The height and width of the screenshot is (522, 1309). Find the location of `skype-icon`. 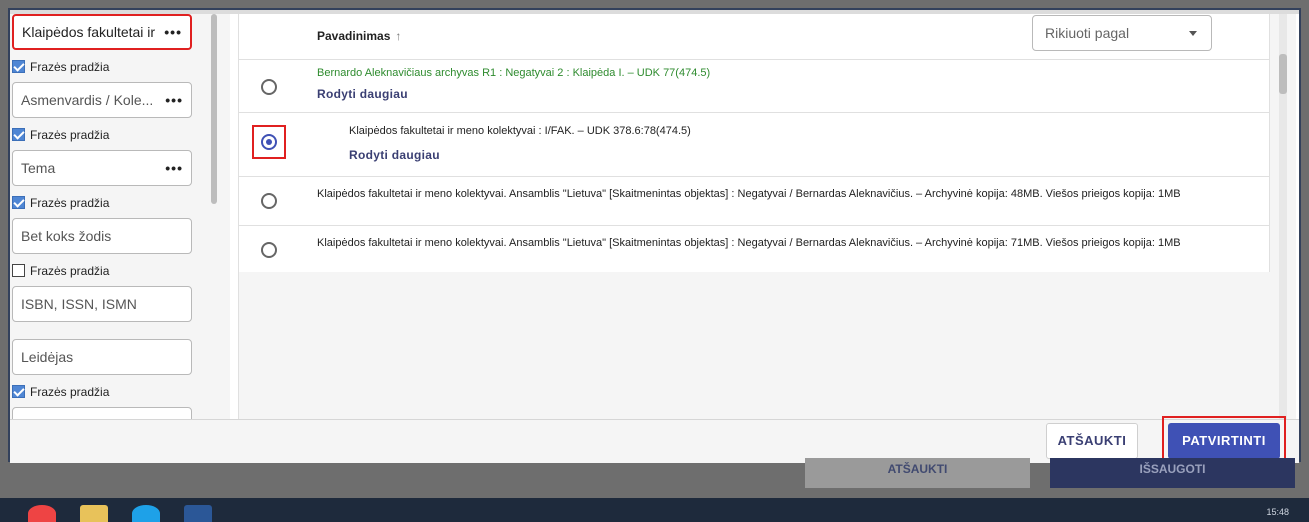

skype-icon is located at coordinates (146, 513).